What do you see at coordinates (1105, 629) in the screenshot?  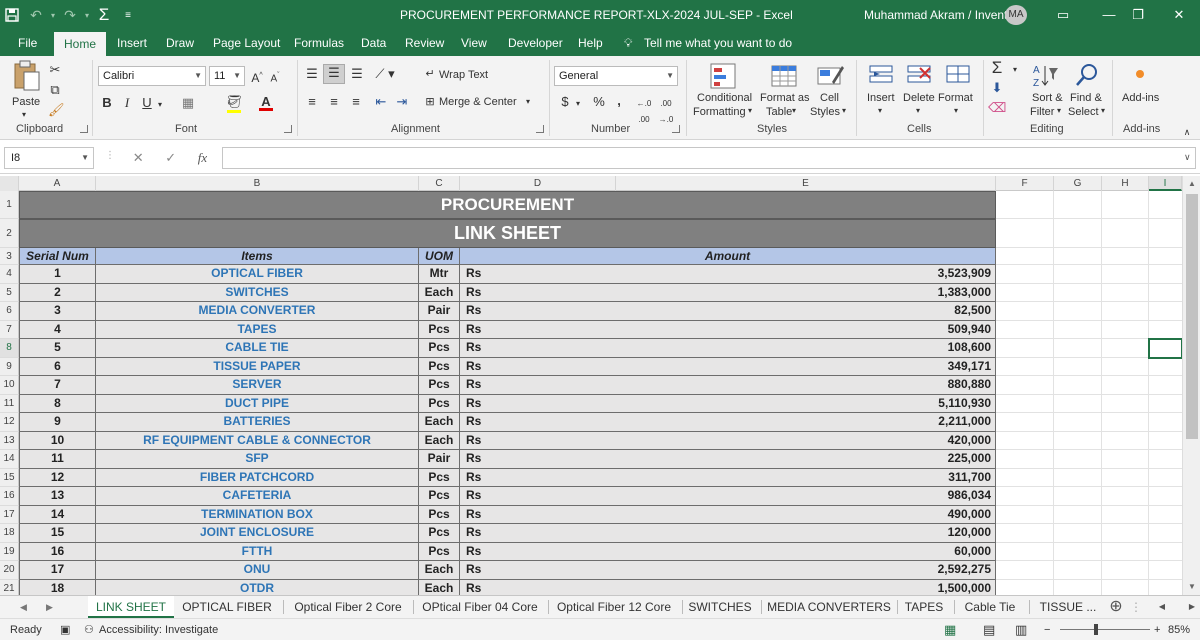 I see `zoom-slider` at bounding box center [1105, 629].